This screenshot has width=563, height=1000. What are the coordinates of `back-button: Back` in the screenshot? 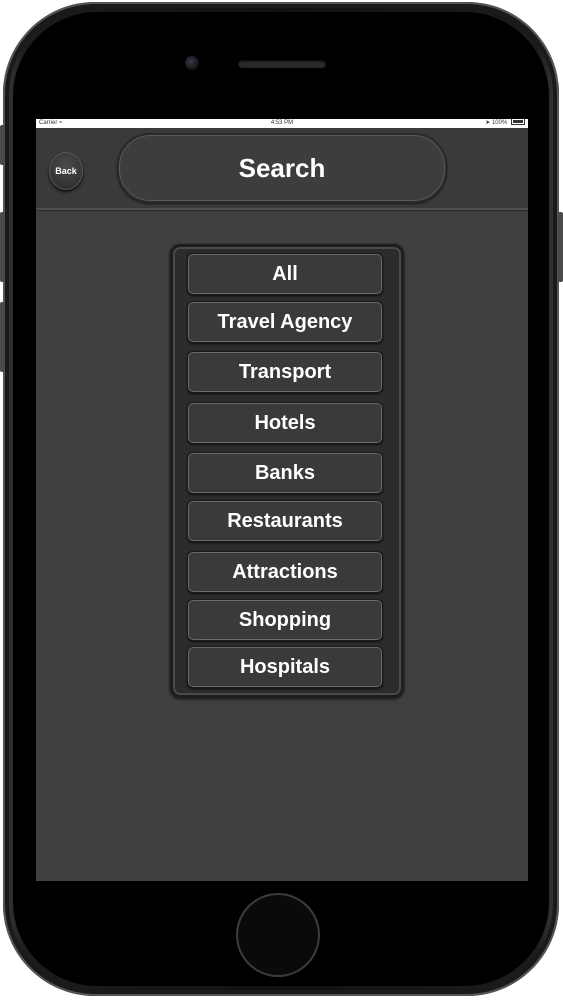 It's located at (66, 171).